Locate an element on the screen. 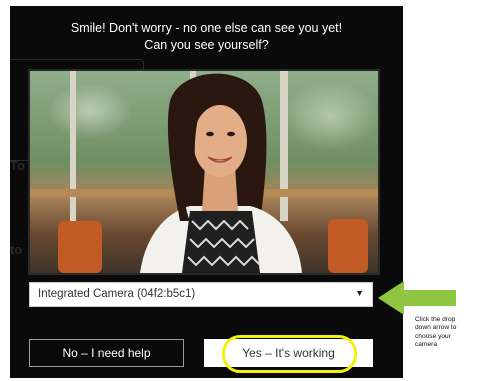  need-help-button: No – I need help is located at coordinates (106, 353).